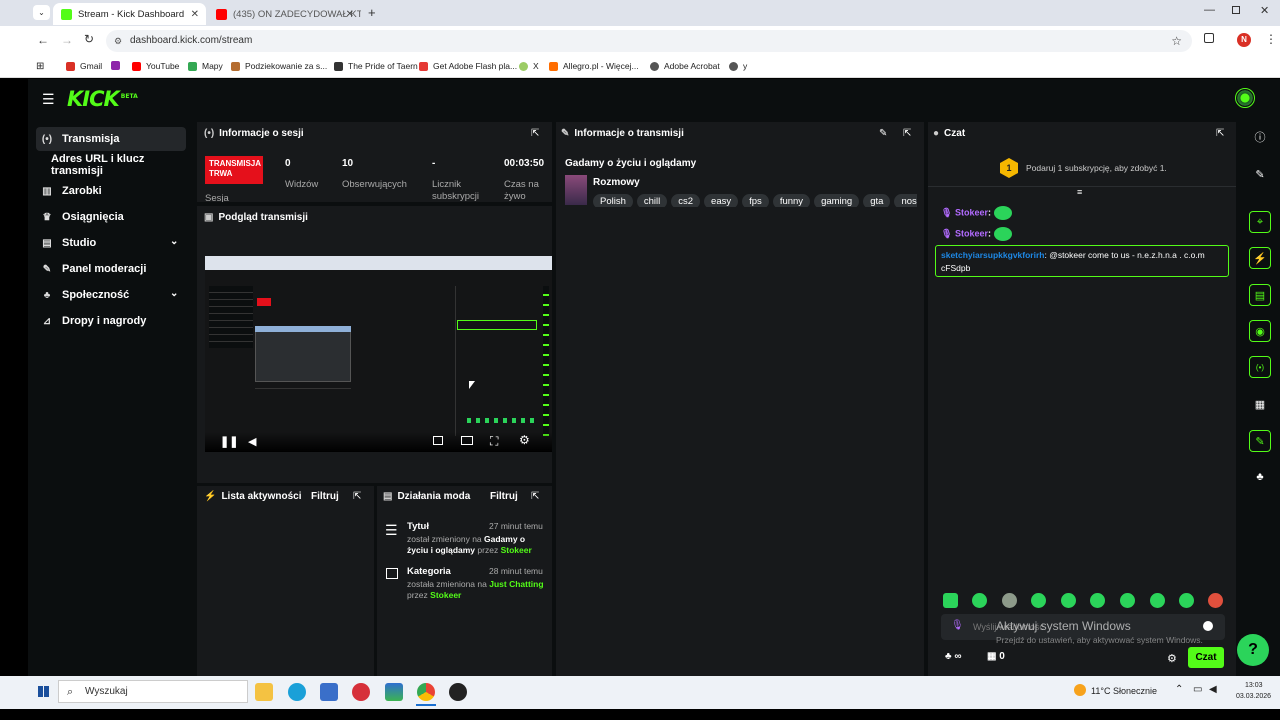 The height and width of the screenshot is (720, 1280). What do you see at coordinates (1260, 258) in the screenshot?
I see `bolt-icon: ⚡` at bounding box center [1260, 258].